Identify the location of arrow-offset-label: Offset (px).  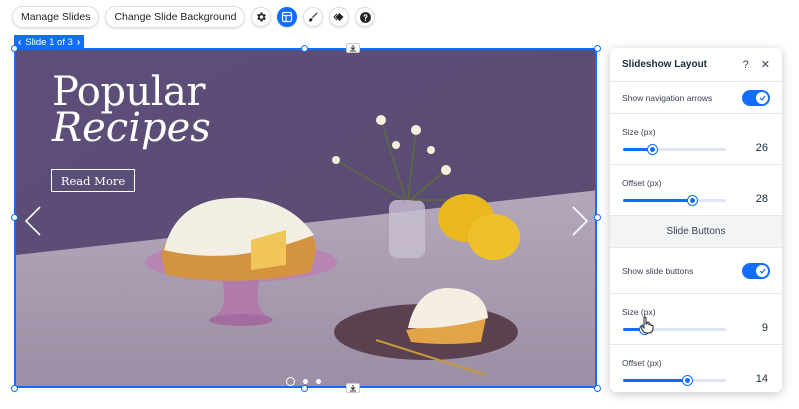
(642, 183).